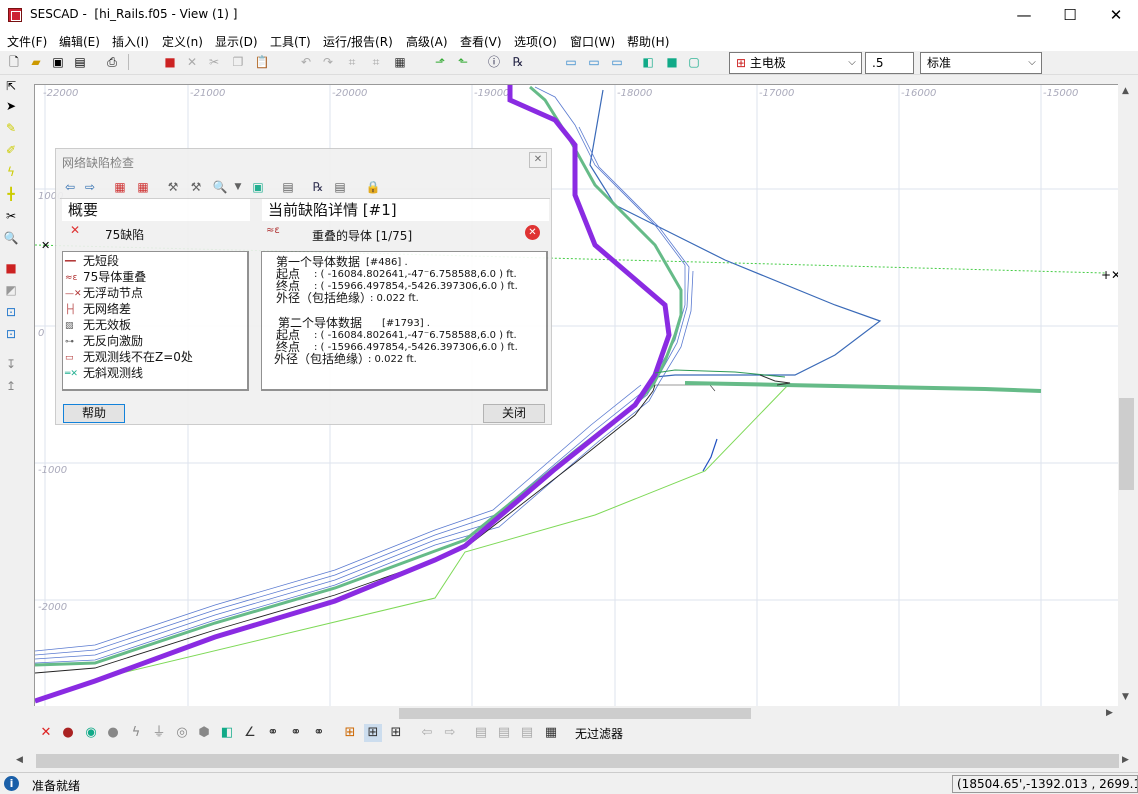 Image resolution: width=1138 pixels, height=794 pixels. Describe the element at coordinates (494, 62) in the screenshot. I see `info-icon: ⓘ` at that location.